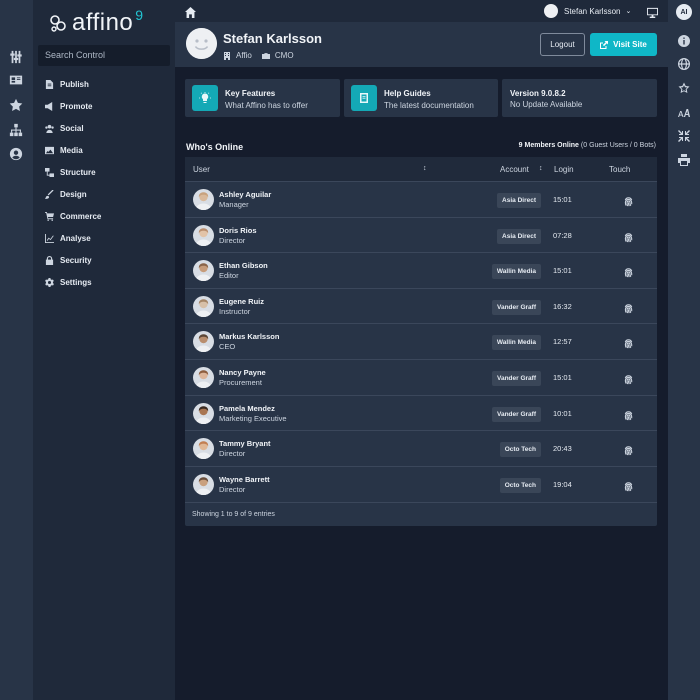 Image resolution: width=700 pixels, height=700 pixels. What do you see at coordinates (73, 194) in the screenshot?
I see `sidebar-item-label: Design` at bounding box center [73, 194].